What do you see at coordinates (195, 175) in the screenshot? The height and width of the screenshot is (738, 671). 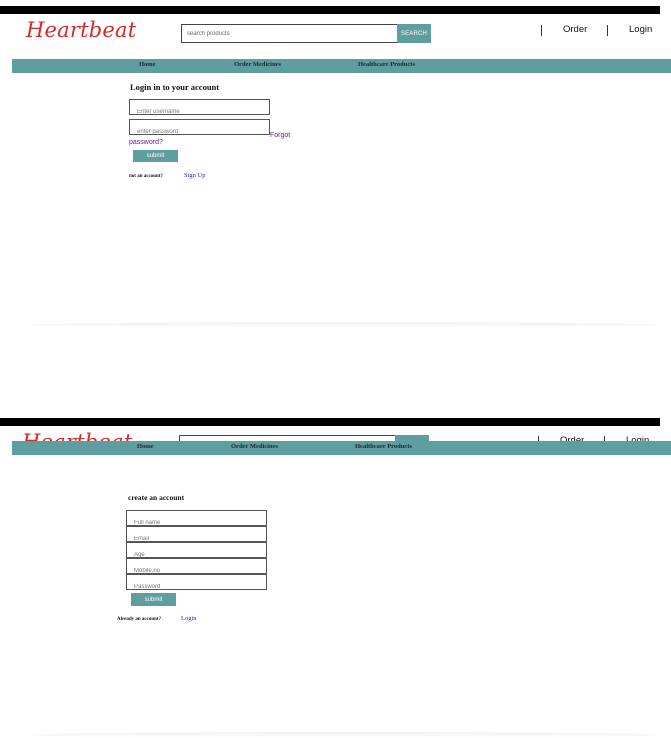 I see `signup-link: Sign Up` at bounding box center [195, 175].